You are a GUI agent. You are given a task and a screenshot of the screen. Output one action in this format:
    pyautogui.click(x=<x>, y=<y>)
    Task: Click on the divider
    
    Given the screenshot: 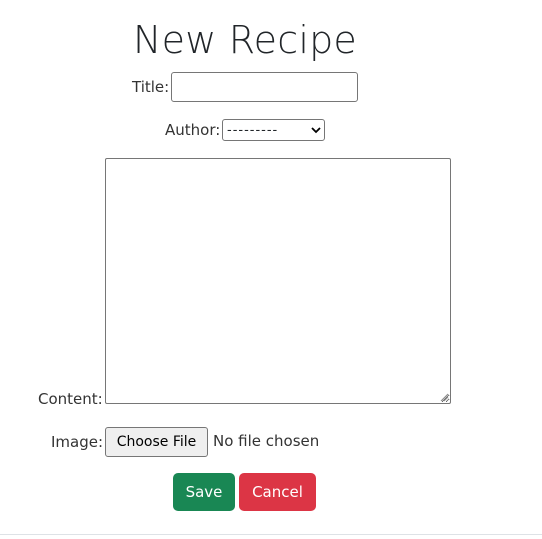 What is the action you would take?
    pyautogui.click(x=271, y=534)
    